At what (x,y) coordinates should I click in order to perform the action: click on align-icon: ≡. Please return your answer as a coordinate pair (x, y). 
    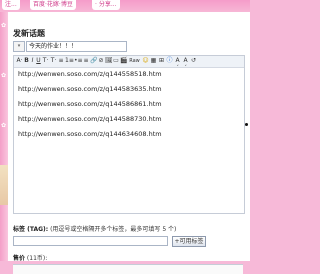
    Looking at the image, I should click on (61, 61).